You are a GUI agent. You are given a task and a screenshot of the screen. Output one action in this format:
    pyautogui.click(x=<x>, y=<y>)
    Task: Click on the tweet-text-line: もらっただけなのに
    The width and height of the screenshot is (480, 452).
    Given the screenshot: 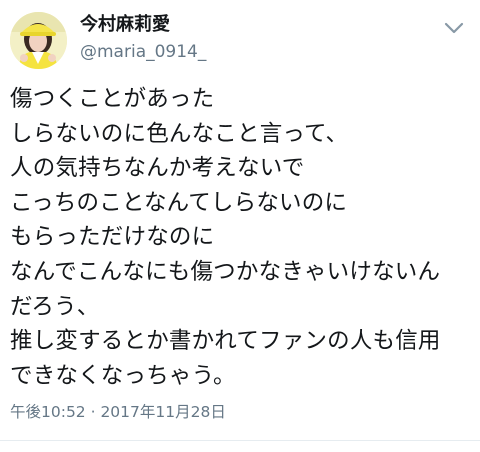 What is the action you would take?
    pyautogui.click(x=112, y=237)
    